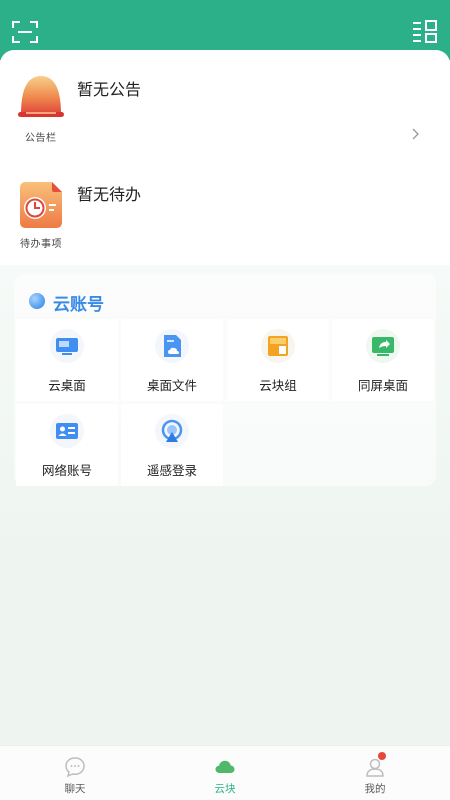 The width and height of the screenshot is (450, 800). I want to click on bell-icon, so click(41, 96).